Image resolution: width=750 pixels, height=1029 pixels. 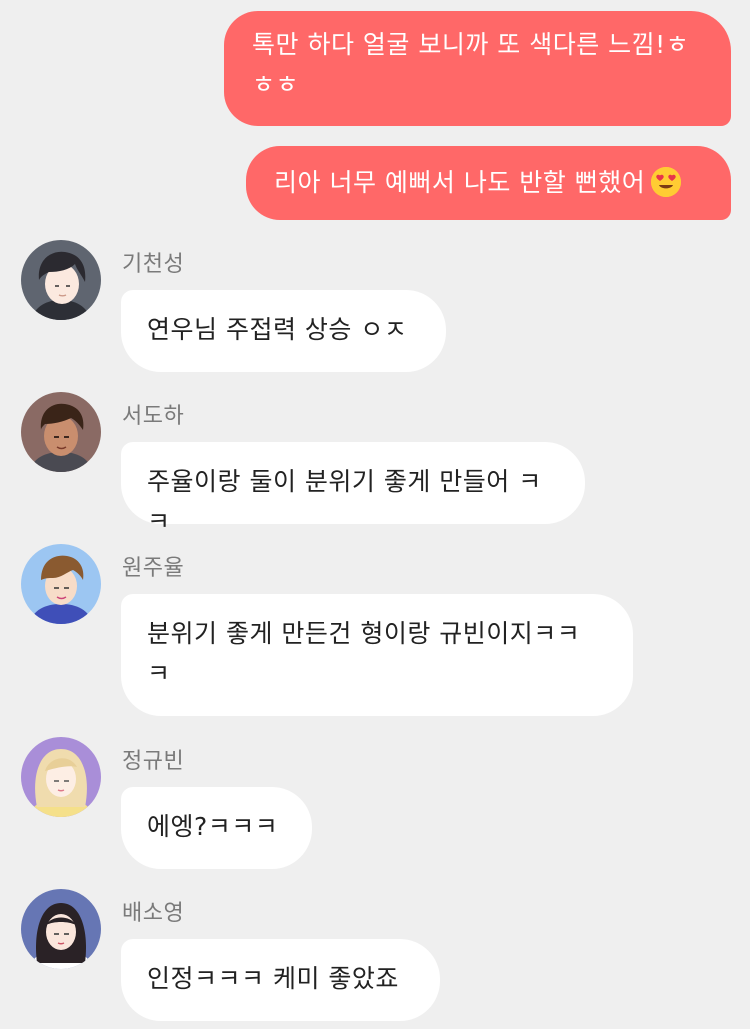 I want to click on sender-name: 정규빈, so click(x=153, y=761).